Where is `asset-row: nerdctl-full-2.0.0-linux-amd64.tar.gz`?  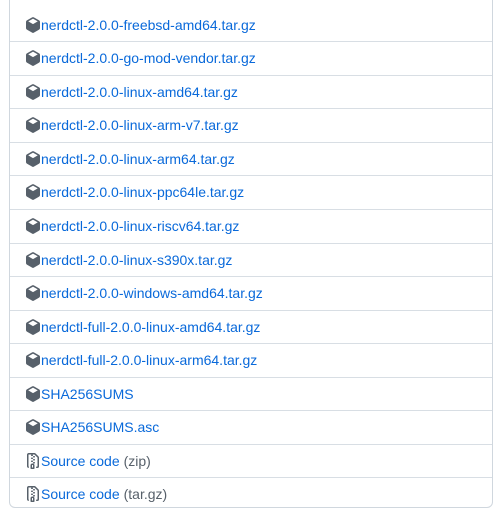
asset-row: nerdctl-full-2.0.0-linux-amd64.tar.gz is located at coordinates (251, 326).